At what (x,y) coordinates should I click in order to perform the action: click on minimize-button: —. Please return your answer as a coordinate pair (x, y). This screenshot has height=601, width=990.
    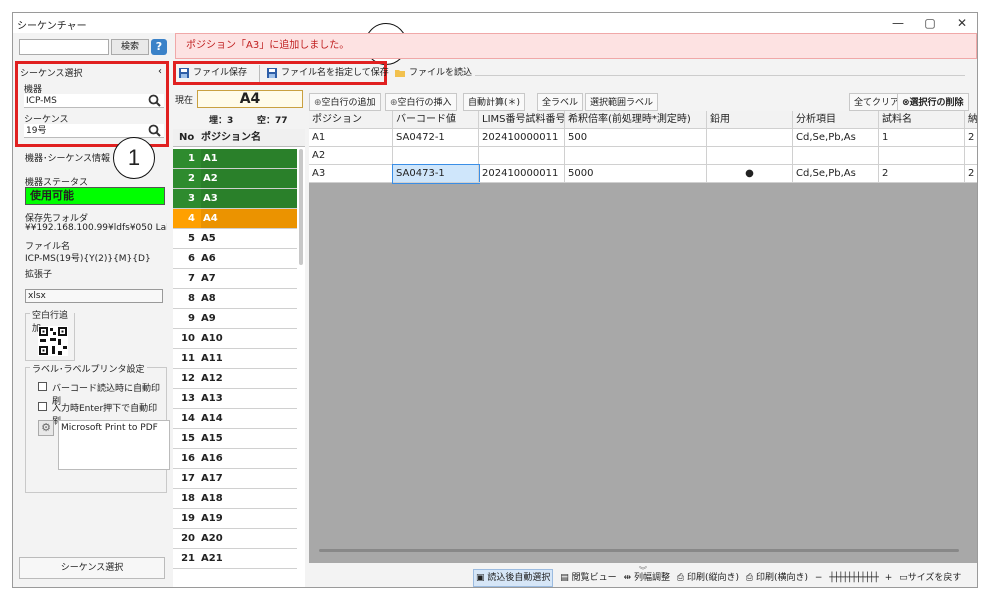
    Looking at the image, I should click on (898, 23).